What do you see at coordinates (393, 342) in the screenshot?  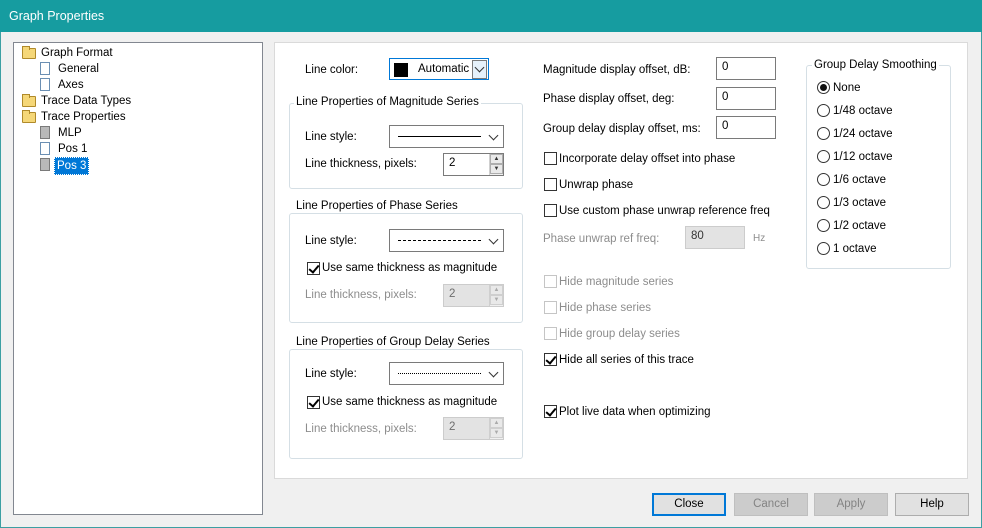 I see `delay-group-title: Line Properties of Group Delay Series` at bounding box center [393, 342].